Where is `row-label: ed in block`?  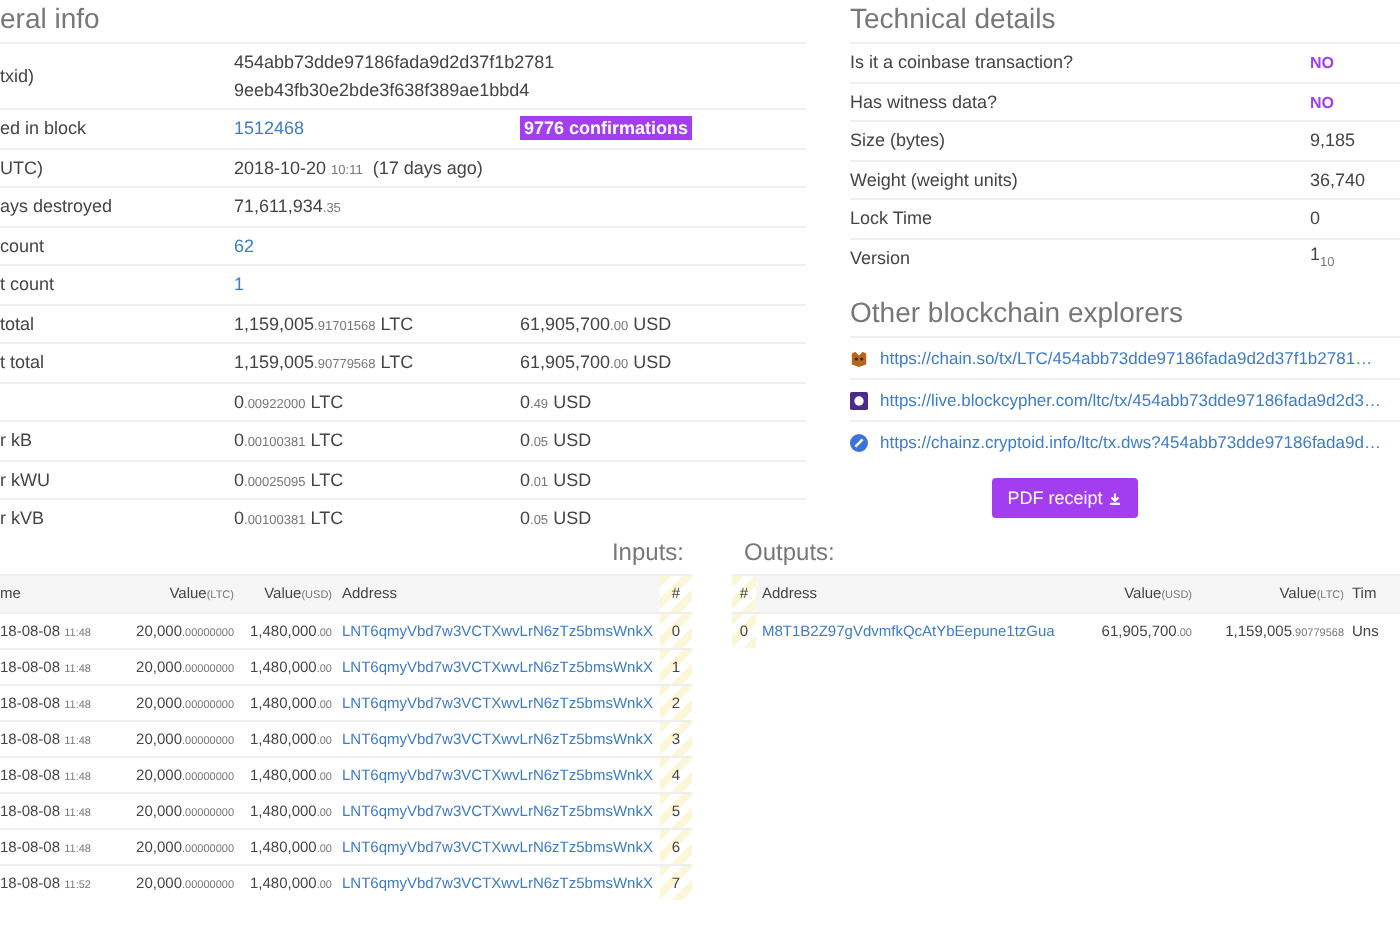
row-label: ed in block is located at coordinates (43, 128).